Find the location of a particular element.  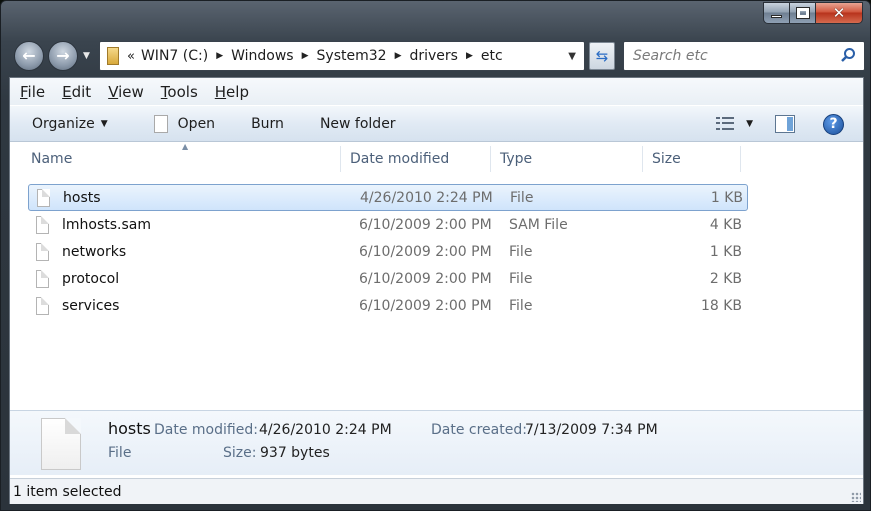

table-row: networks 6/10/2009 2:00 PM File 1 KB is located at coordinates (388, 251).